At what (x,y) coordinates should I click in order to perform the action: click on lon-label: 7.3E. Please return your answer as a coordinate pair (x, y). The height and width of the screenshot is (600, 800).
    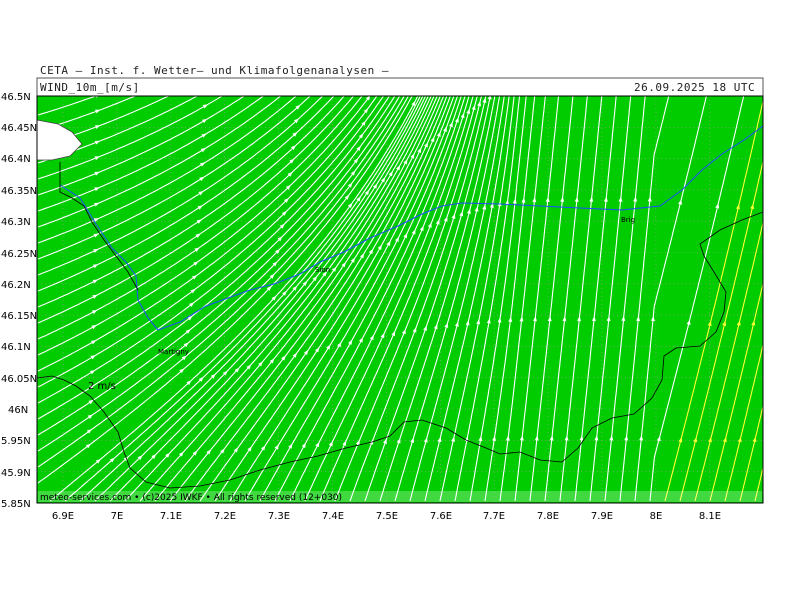
    Looking at the image, I should click on (279, 516).